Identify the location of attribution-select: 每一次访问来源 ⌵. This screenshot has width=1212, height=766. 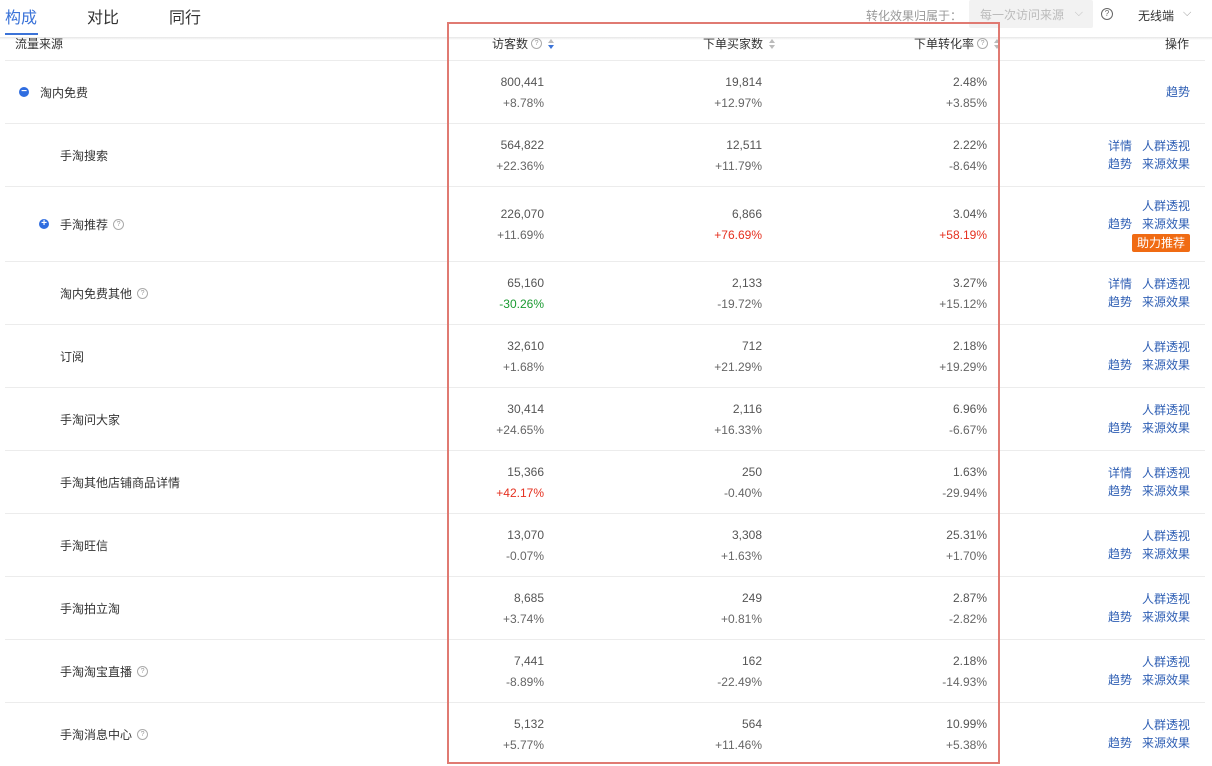
(1031, 14).